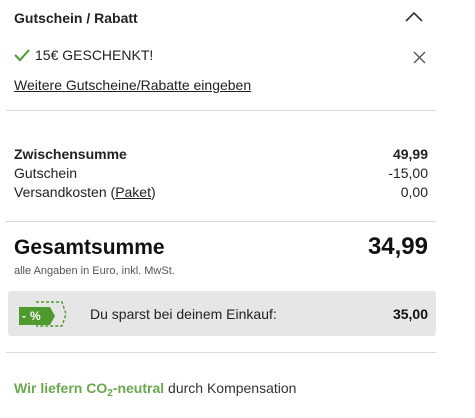 The image size is (475, 418). What do you see at coordinates (397, 246) in the screenshot?
I see `total-value: 34,99` at bounding box center [397, 246].